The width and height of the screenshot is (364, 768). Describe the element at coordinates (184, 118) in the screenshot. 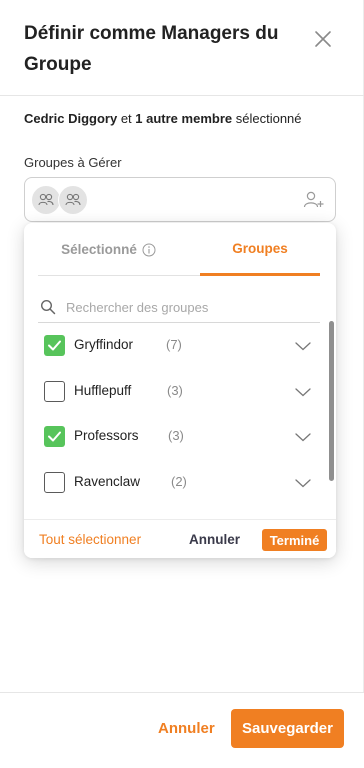

I see `selected-others-count: 1 autre membre` at that location.